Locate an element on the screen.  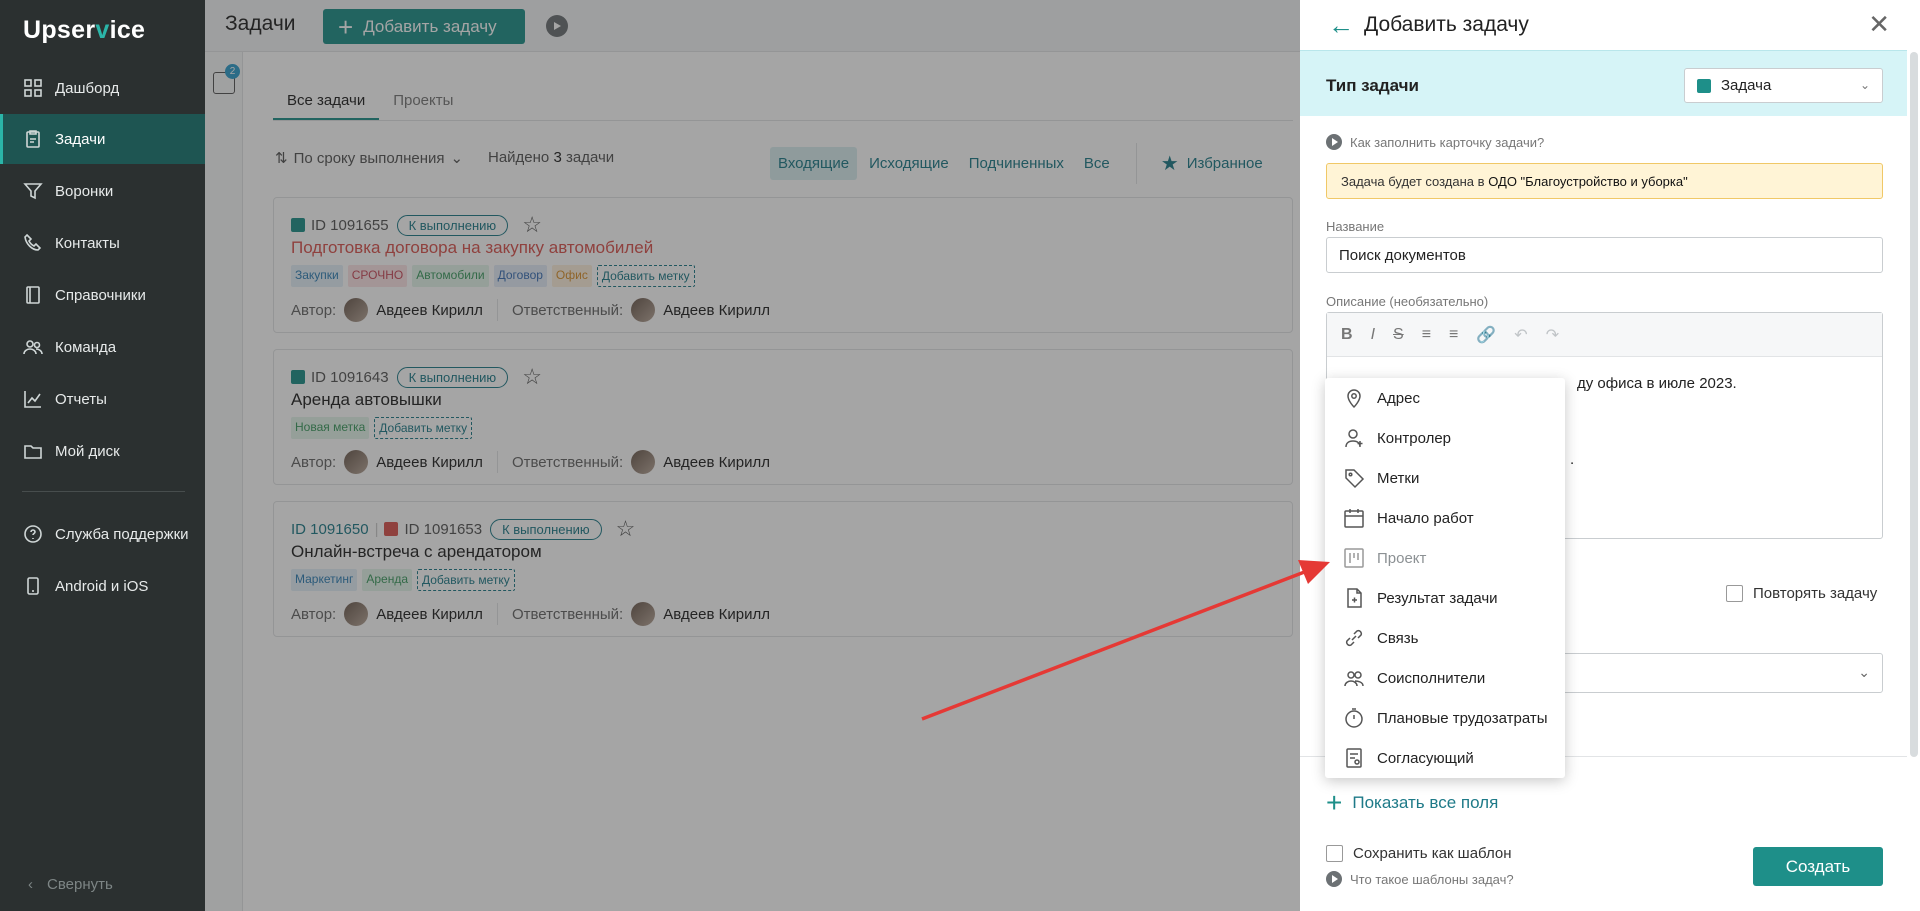
show-all-label: Показать все поля is located at coordinates (1425, 802).